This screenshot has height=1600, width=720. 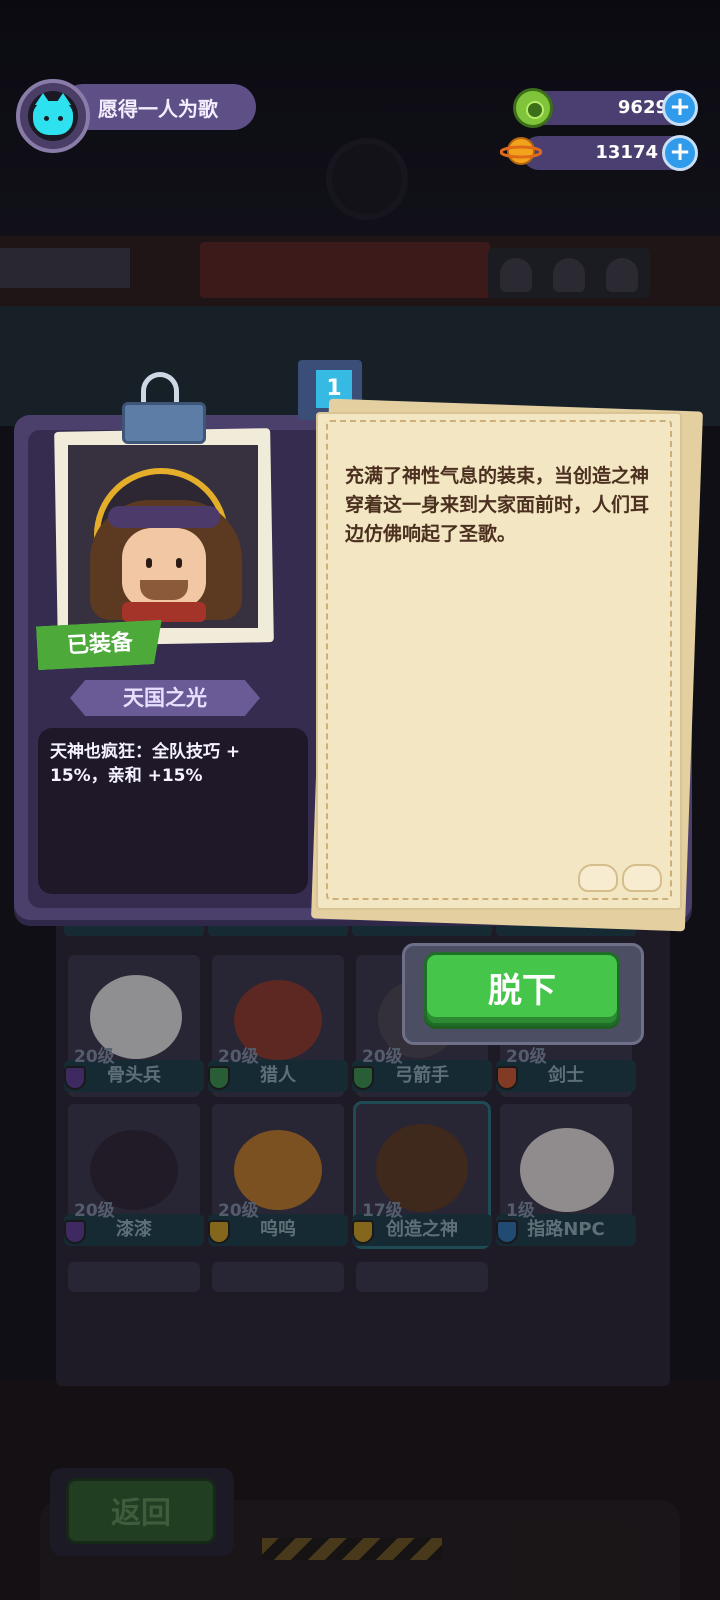 I want to click on ceiling-fan-icon, so click(x=367, y=179).